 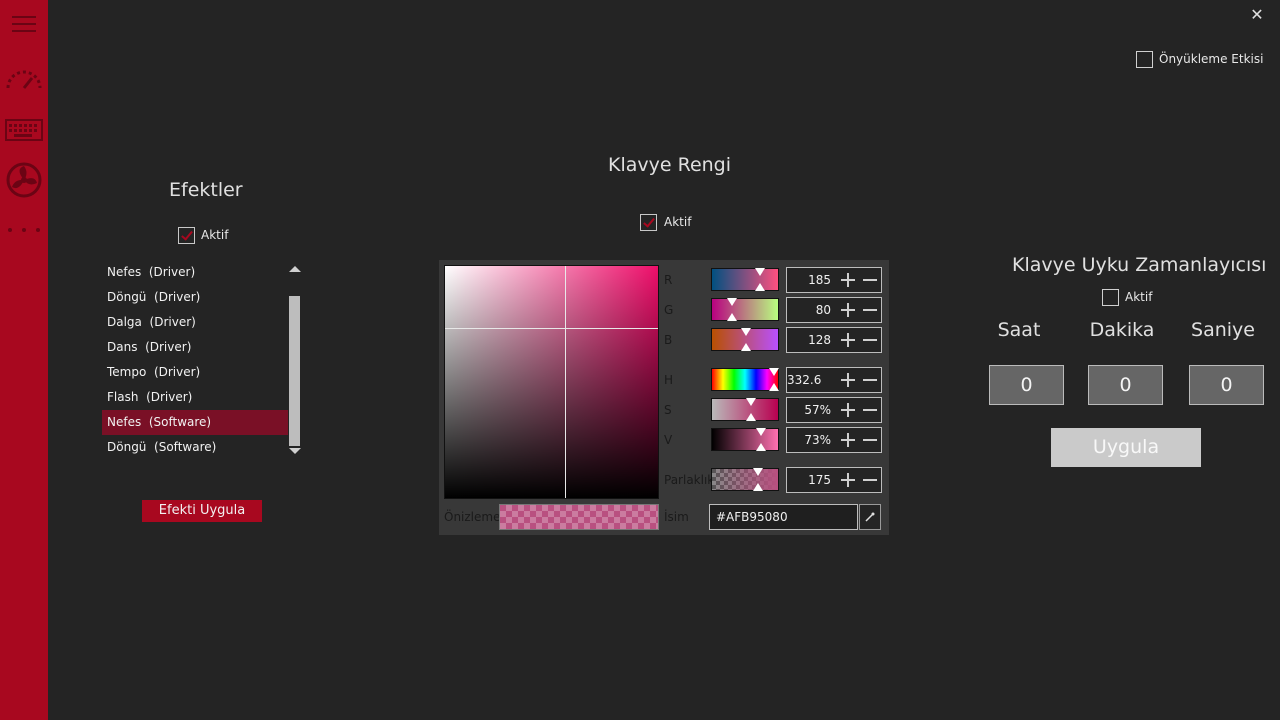 I want to click on list-item: Tempo (Driver), so click(x=195, y=372).